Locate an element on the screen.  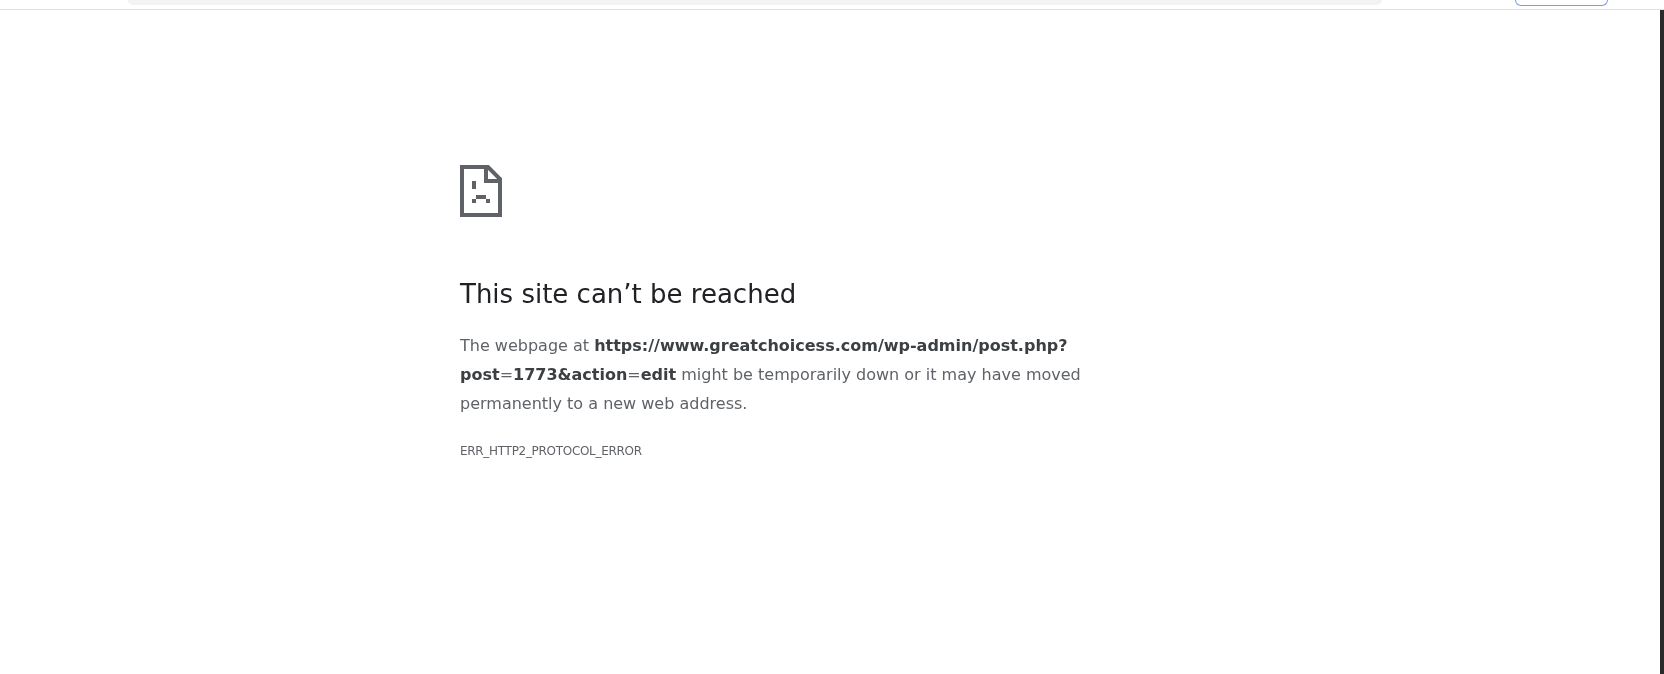
error-message: The webpage at https://www.greatchoicess.com/wp-admin/post.php?post=1773&action=edit might be temporarily down or it may have moved permanently to a new web address. is located at coordinates (771, 375).